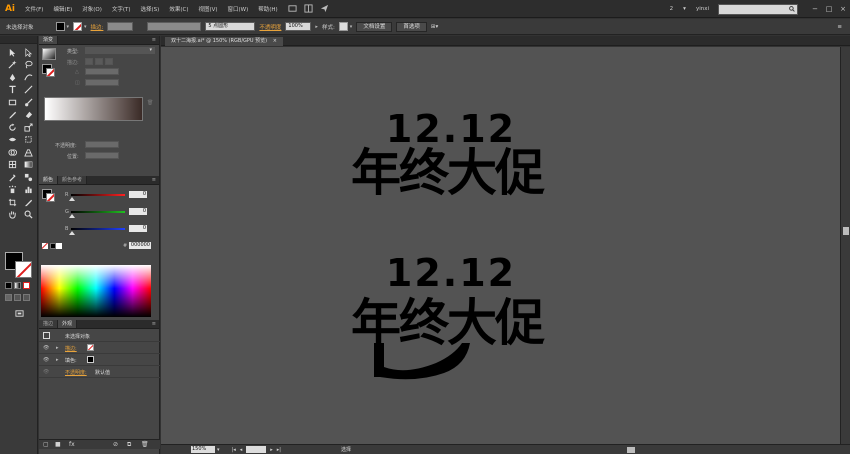 The height and width of the screenshot is (454, 850). Describe the element at coordinates (421, 355) in the screenshot. I see `artwork-ribbon-shape` at that location.